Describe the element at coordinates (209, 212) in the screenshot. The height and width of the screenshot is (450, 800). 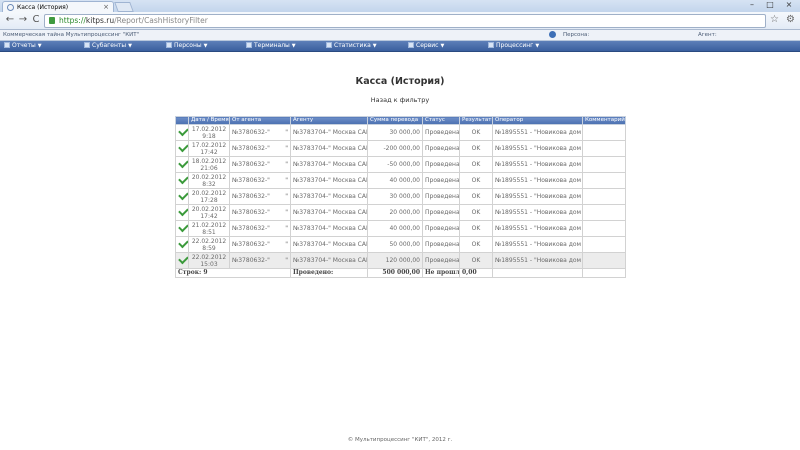
I see `datetime-cell: 20.02.2012 17:42` at that location.